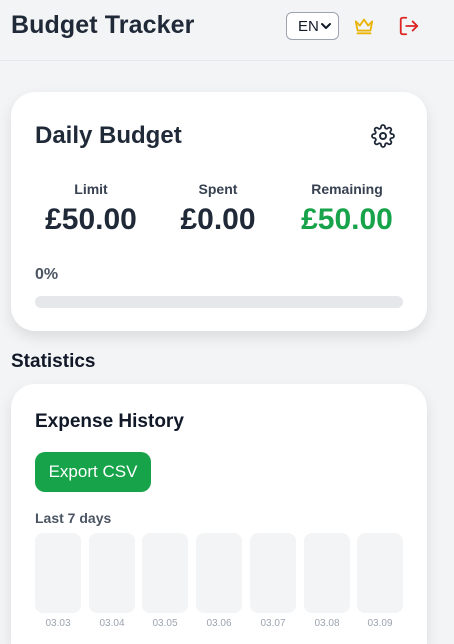 Image resolution: width=454 pixels, height=644 pixels. What do you see at coordinates (308, 26) in the screenshot?
I see `language-select-value: EN` at bounding box center [308, 26].